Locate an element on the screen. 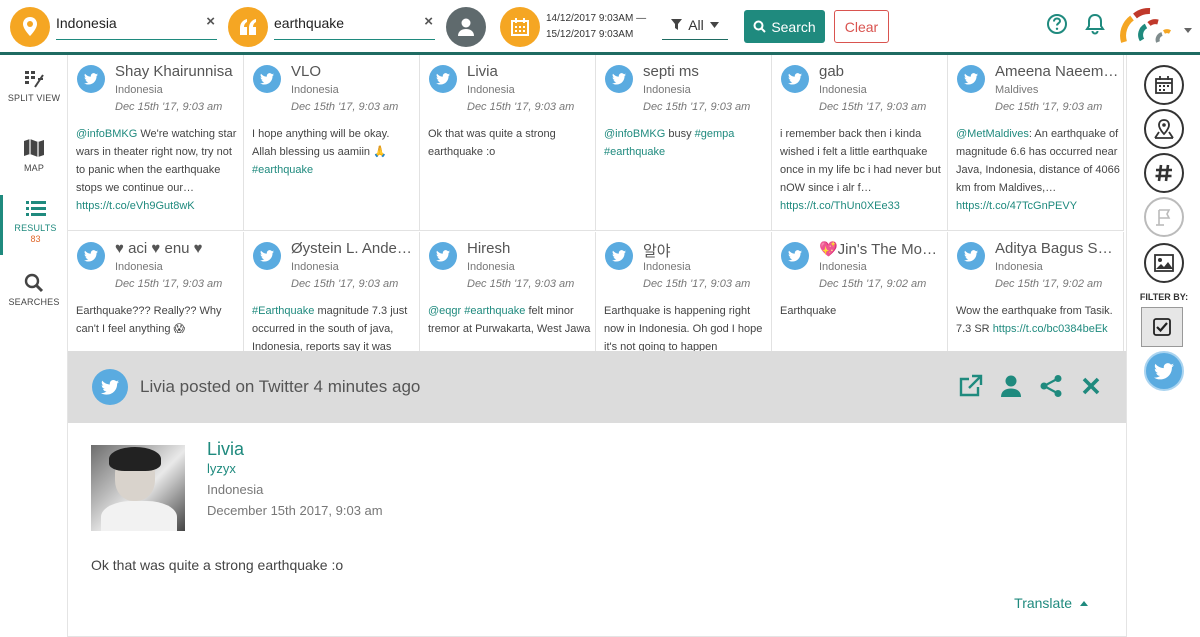 This screenshot has height=637, width=1200. map-pin-icon is located at coordinates (1164, 129).